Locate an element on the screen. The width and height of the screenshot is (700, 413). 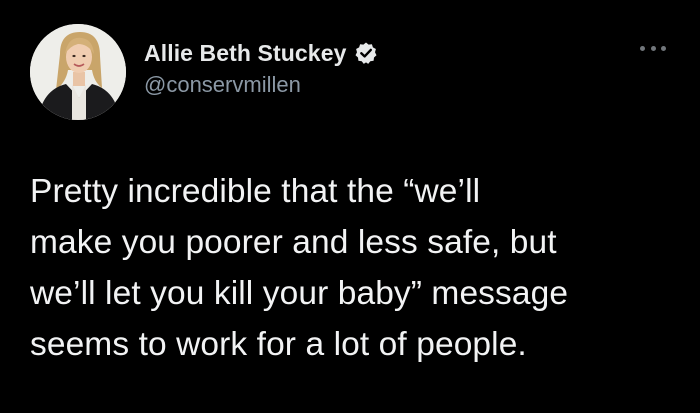
tweet-text-line: Pretty incredible that the “we’ll is located at coordinates (255, 191).